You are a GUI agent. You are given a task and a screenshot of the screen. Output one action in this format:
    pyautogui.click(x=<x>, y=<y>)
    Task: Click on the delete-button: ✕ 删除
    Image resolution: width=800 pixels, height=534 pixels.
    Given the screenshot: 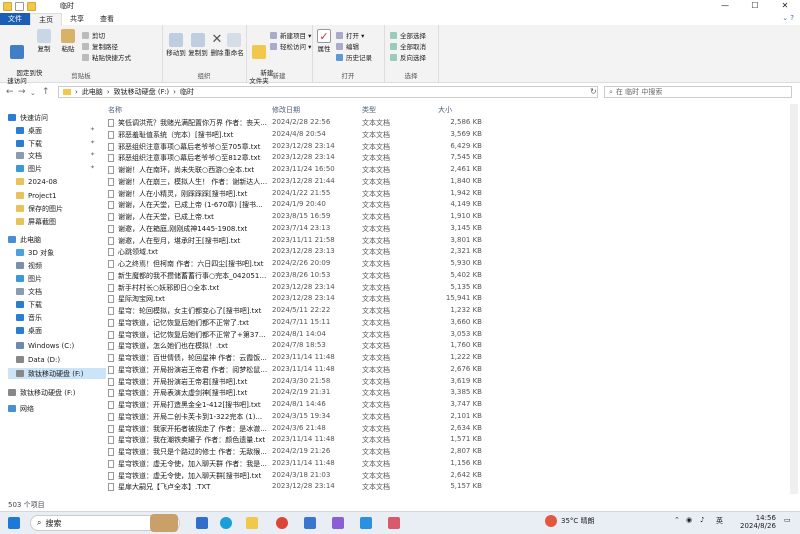 What is the action you would take?
    pyautogui.click(x=217, y=45)
    